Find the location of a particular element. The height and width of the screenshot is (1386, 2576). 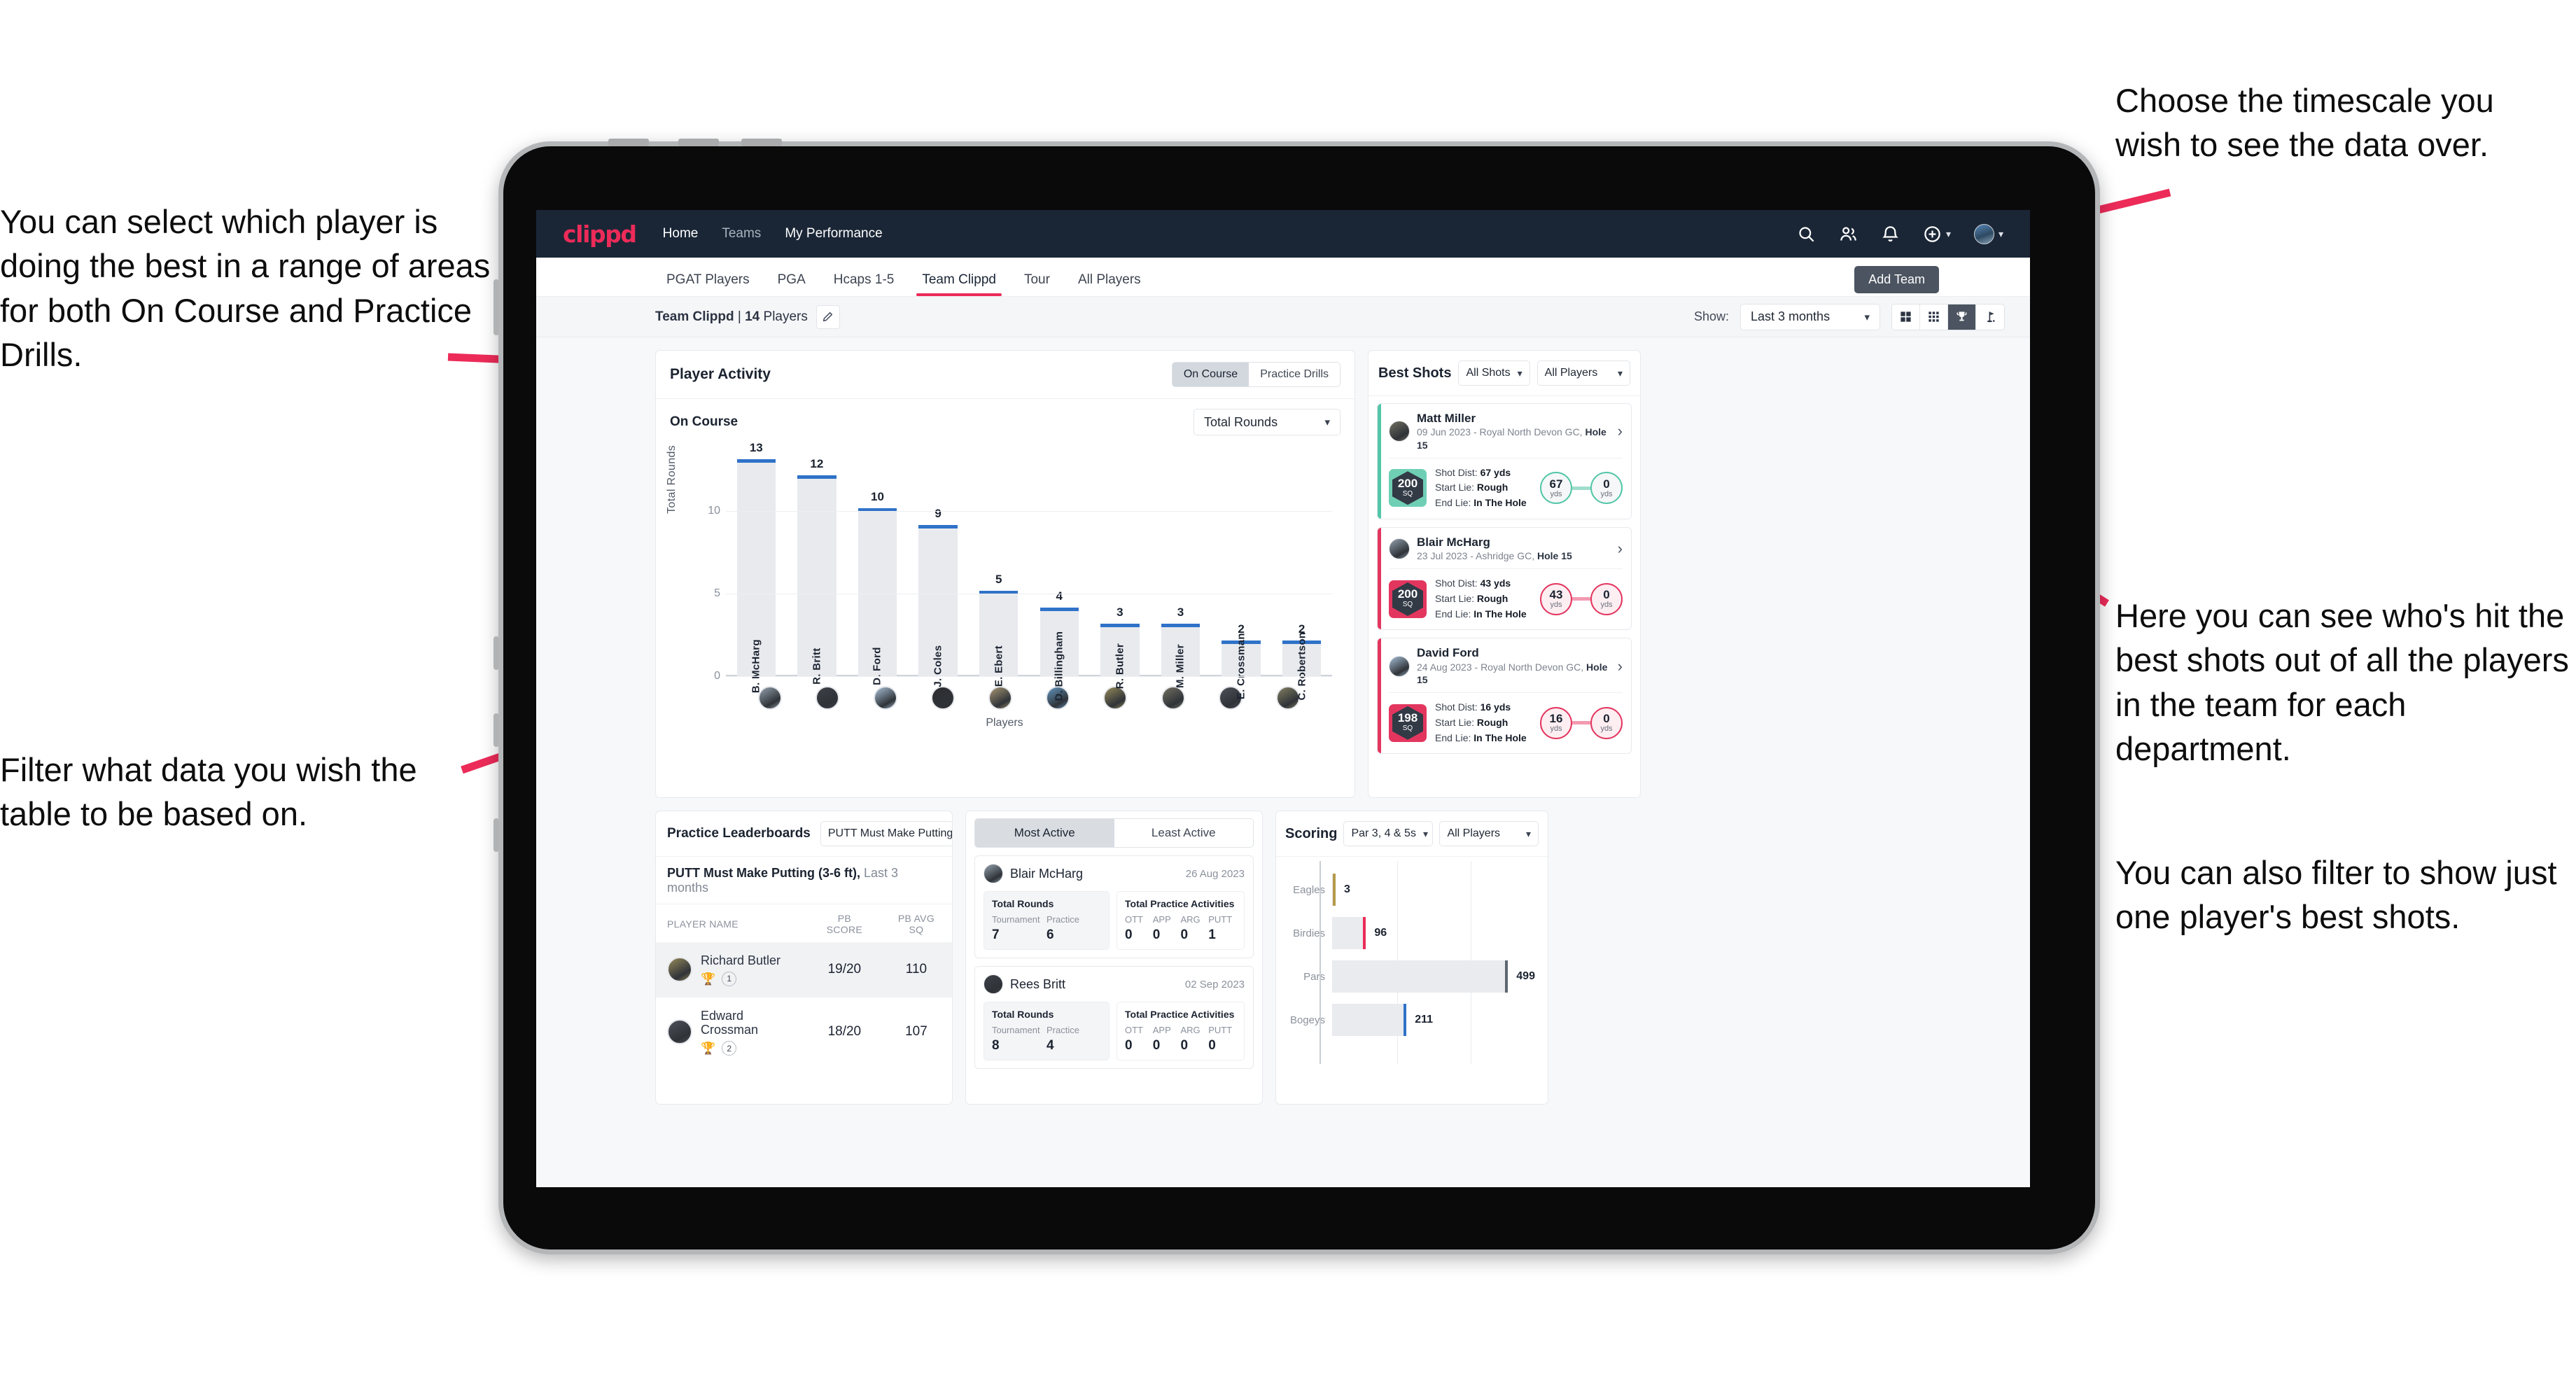

period-select: Last 3 months ▾ is located at coordinates (1810, 316).